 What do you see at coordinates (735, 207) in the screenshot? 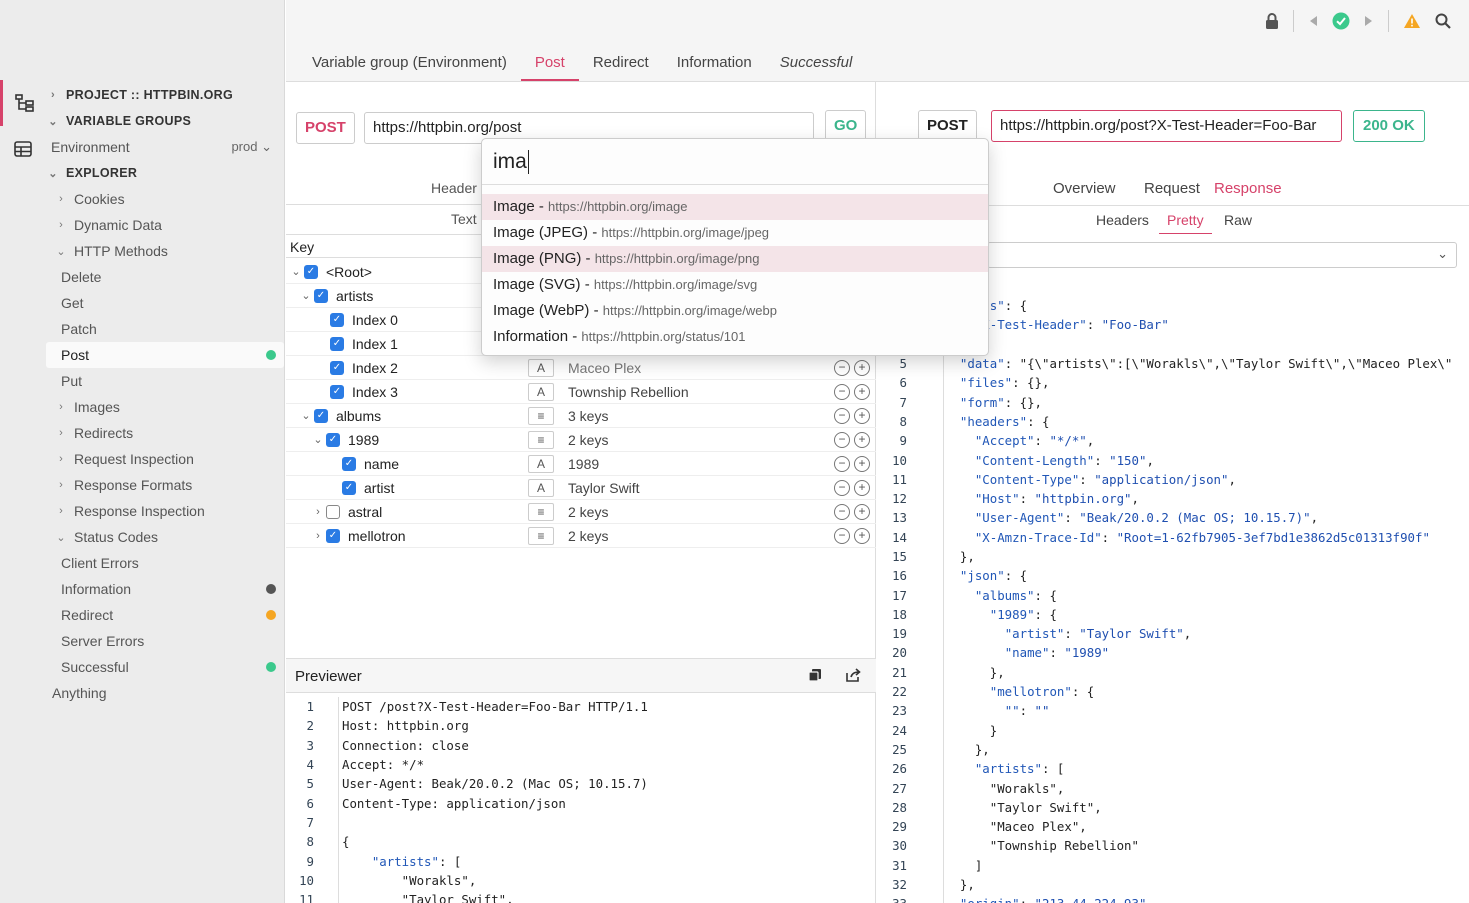
I see `autocomplete-option: Image - https://httpbin.org/image` at bounding box center [735, 207].